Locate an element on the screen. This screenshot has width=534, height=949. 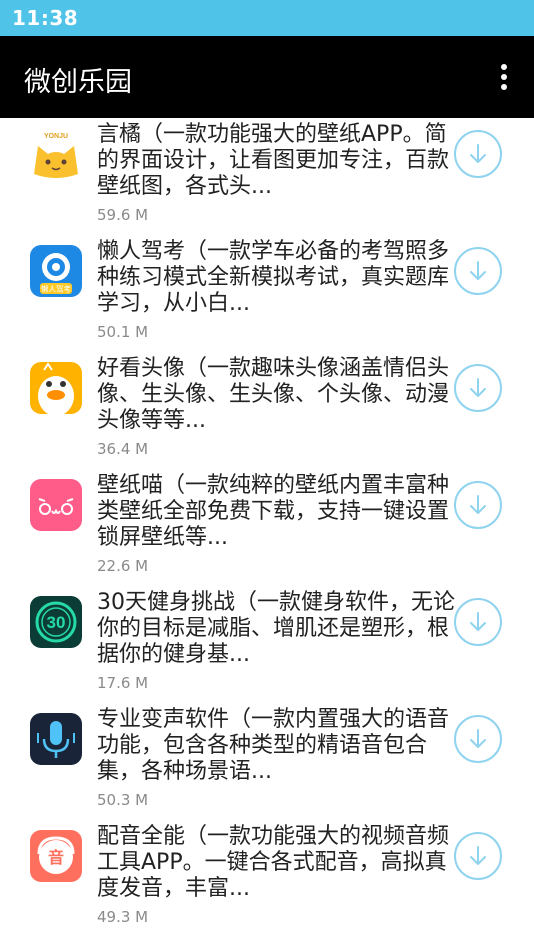
fitness-30-icon: 30 is located at coordinates (56, 622).